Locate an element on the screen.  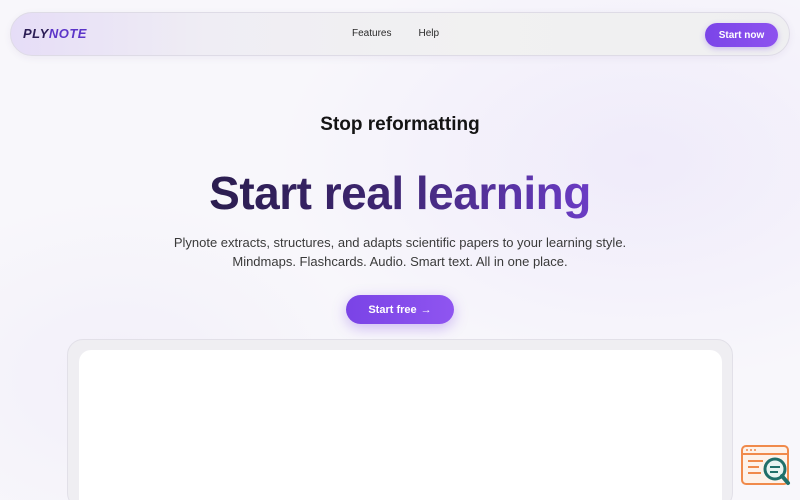
start-now-button: Start now is located at coordinates (741, 35).